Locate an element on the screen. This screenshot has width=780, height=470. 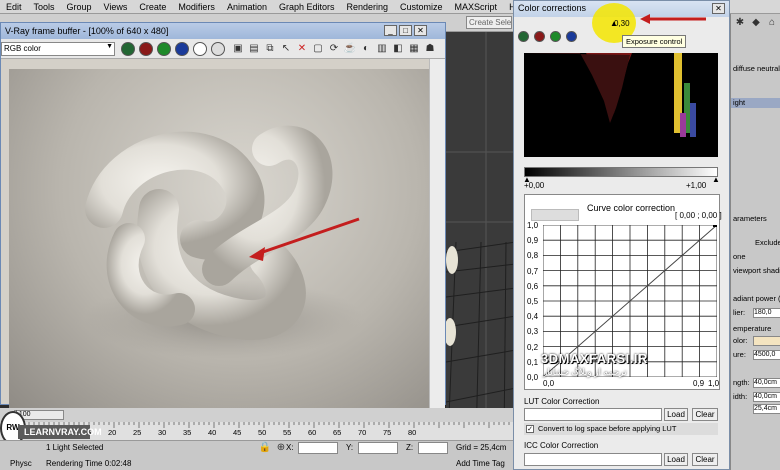
save-image-icon: ▣ is located at coordinates (238, 49).